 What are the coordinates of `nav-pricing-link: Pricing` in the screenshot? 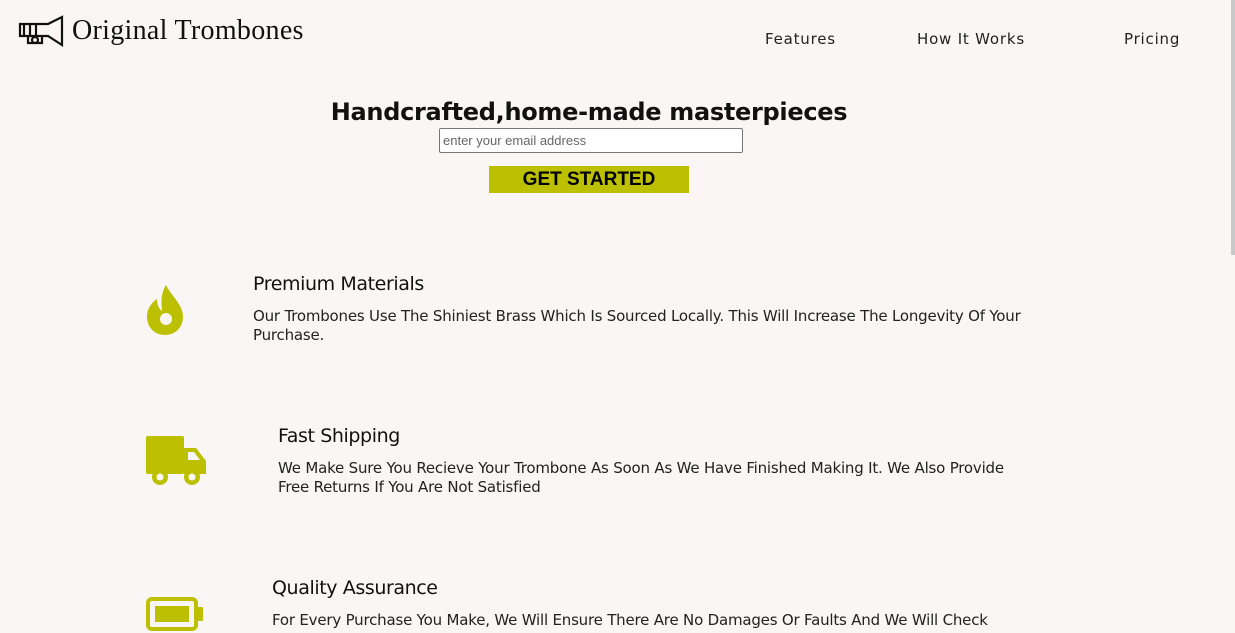 It's located at (1152, 39).